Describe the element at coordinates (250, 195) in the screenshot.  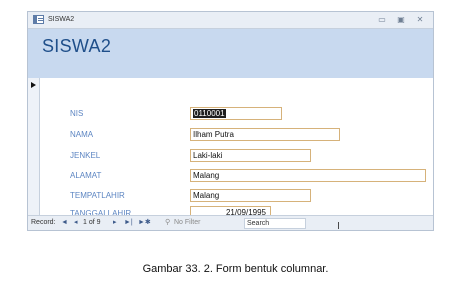
I see `tempatlahir-field: Malang` at that location.